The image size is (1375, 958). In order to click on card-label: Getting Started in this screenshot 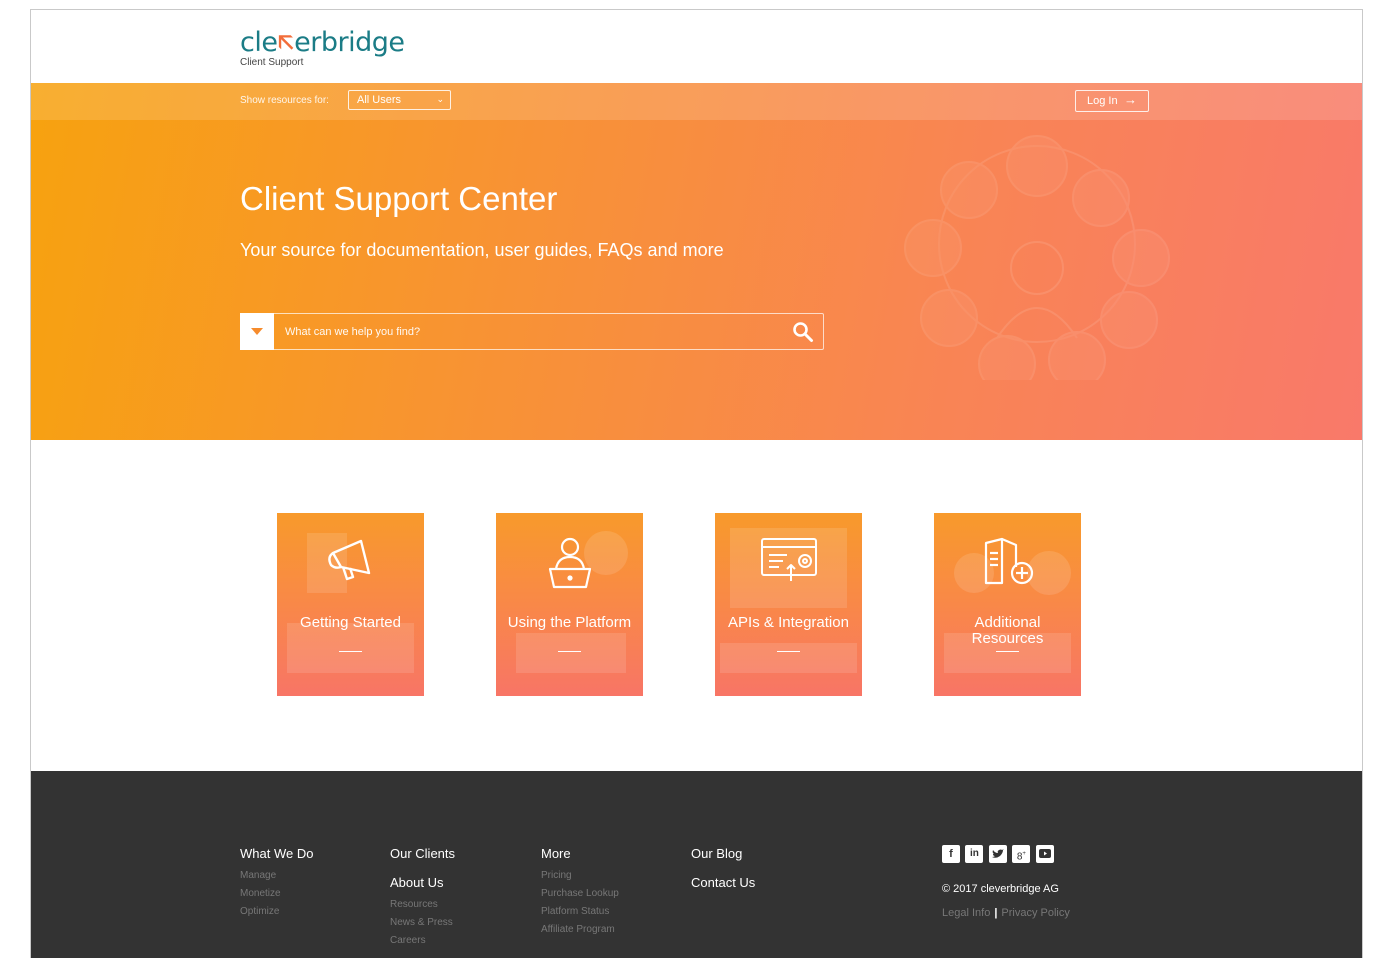, I will do `click(350, 622)`.